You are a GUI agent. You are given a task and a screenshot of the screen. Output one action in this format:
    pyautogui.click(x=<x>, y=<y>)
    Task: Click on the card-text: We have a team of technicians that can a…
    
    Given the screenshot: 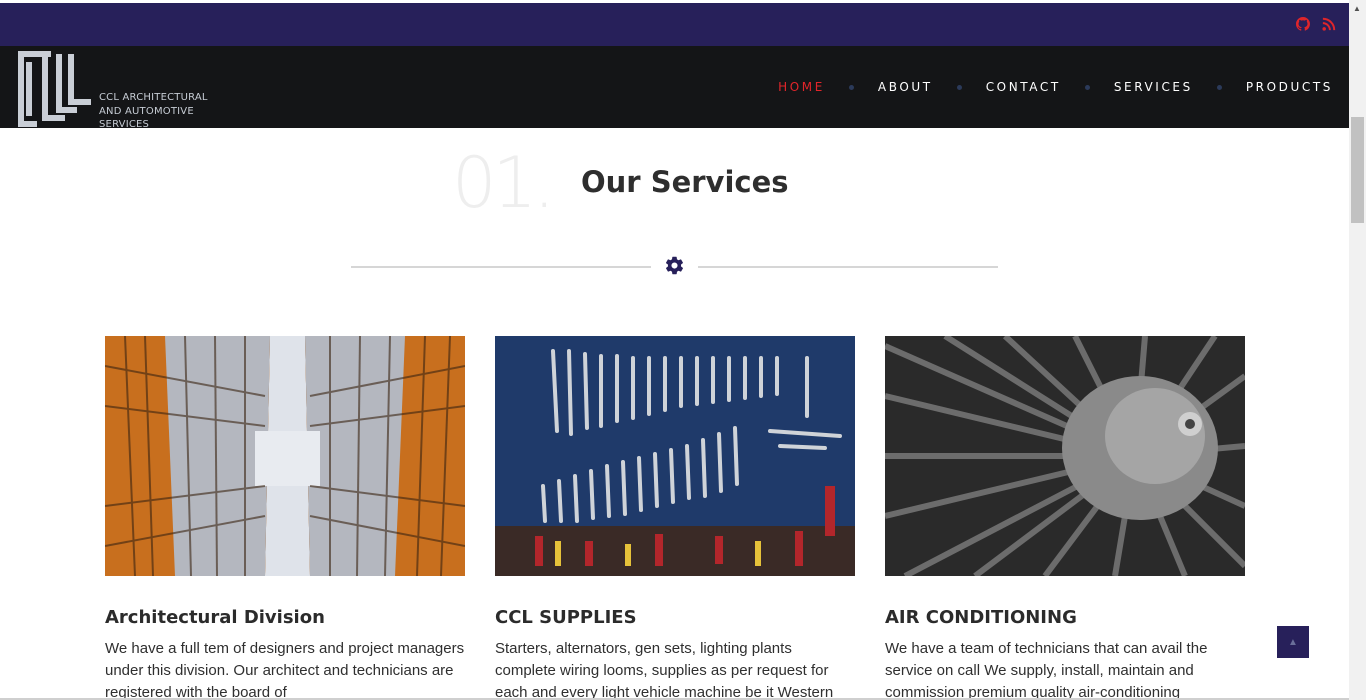 What is the action you would take?
    pyautogui.click(x=1046, y=670)
    